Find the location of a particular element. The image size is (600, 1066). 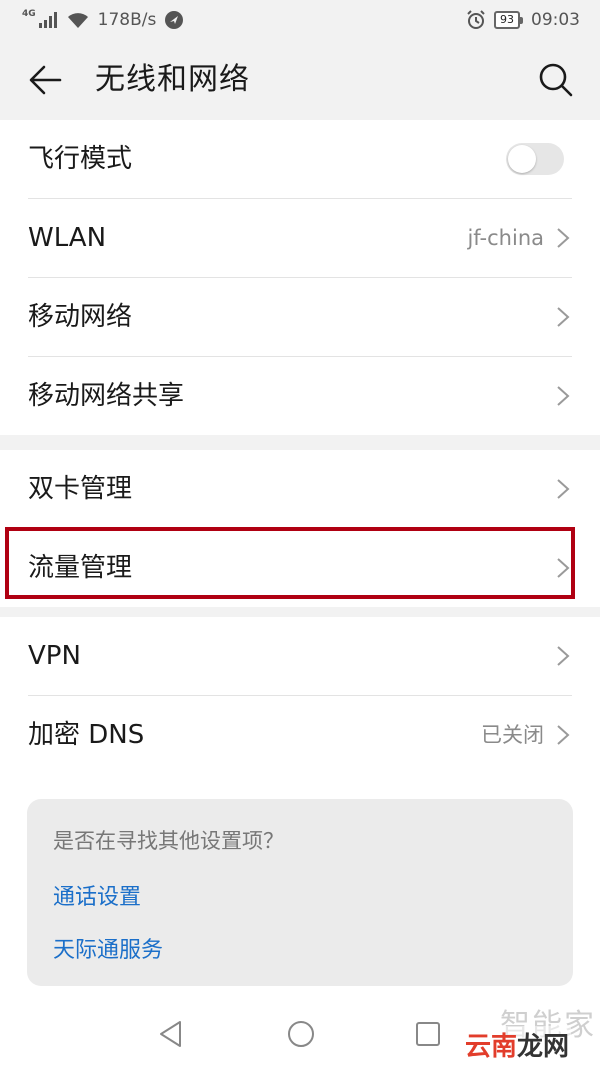

back-button is located at coordinates (46, 80).